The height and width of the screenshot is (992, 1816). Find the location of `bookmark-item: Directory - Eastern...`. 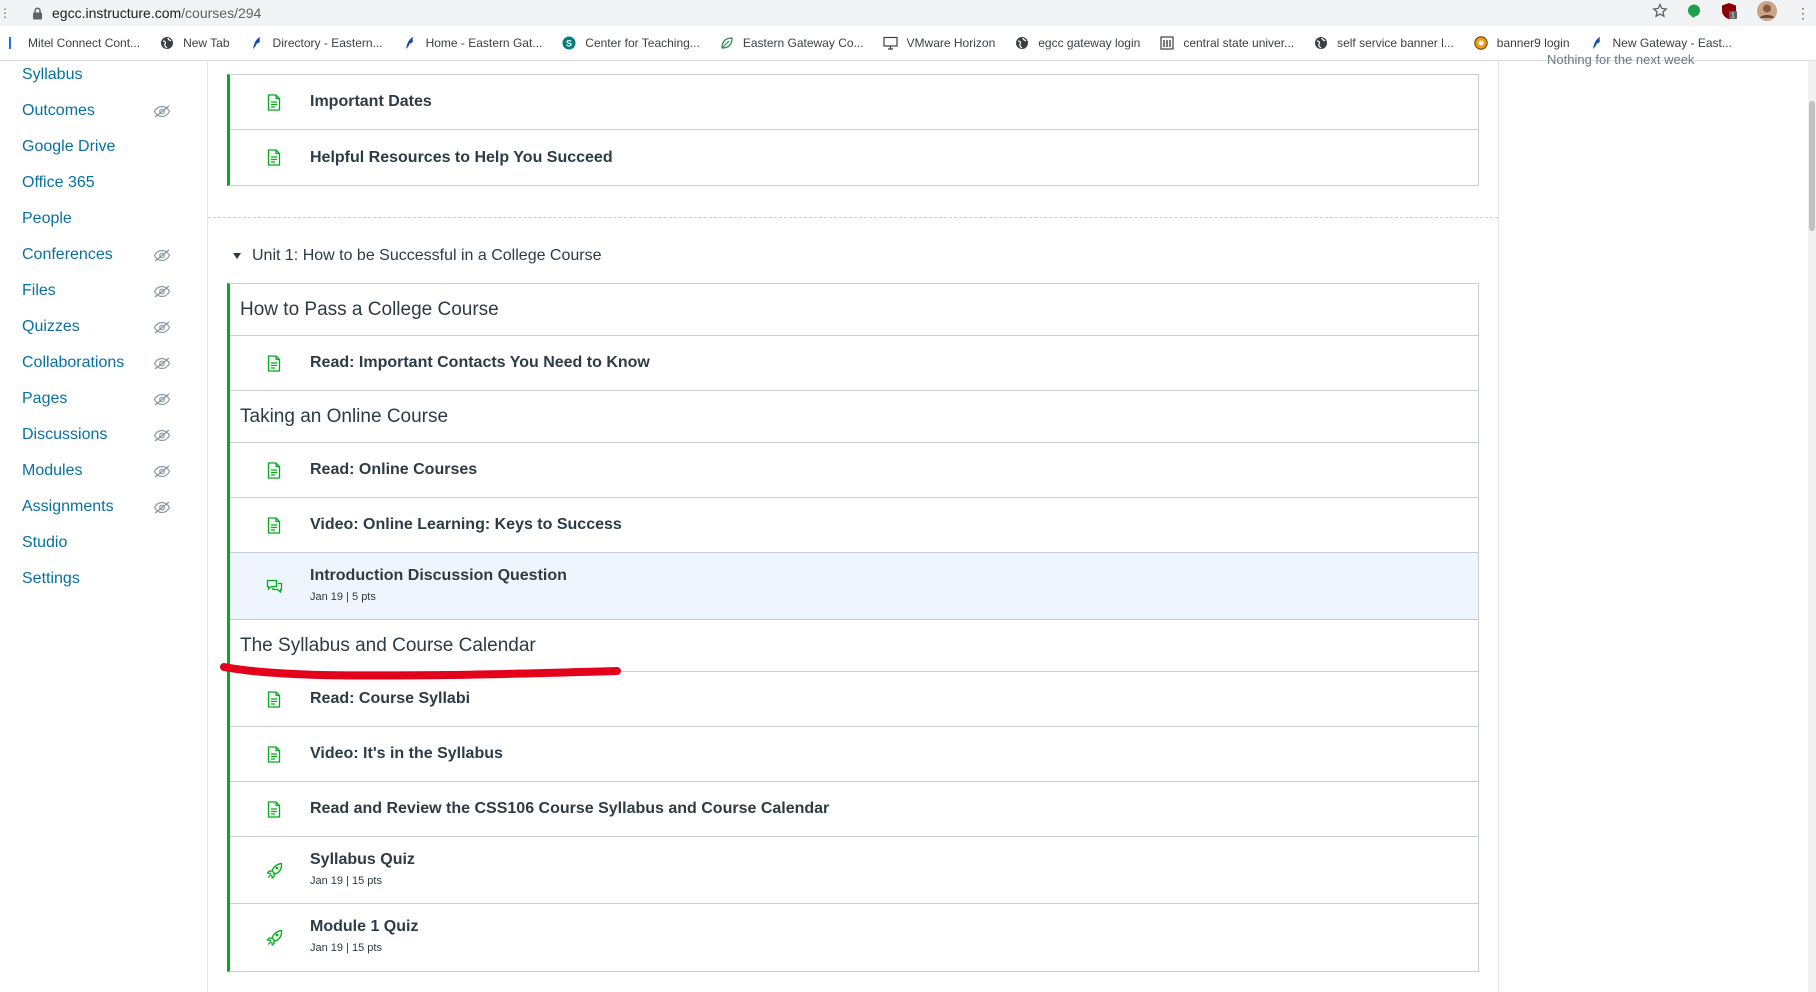

bookmark-item: Directory - Eastern... is located at coordinates (316, 43).